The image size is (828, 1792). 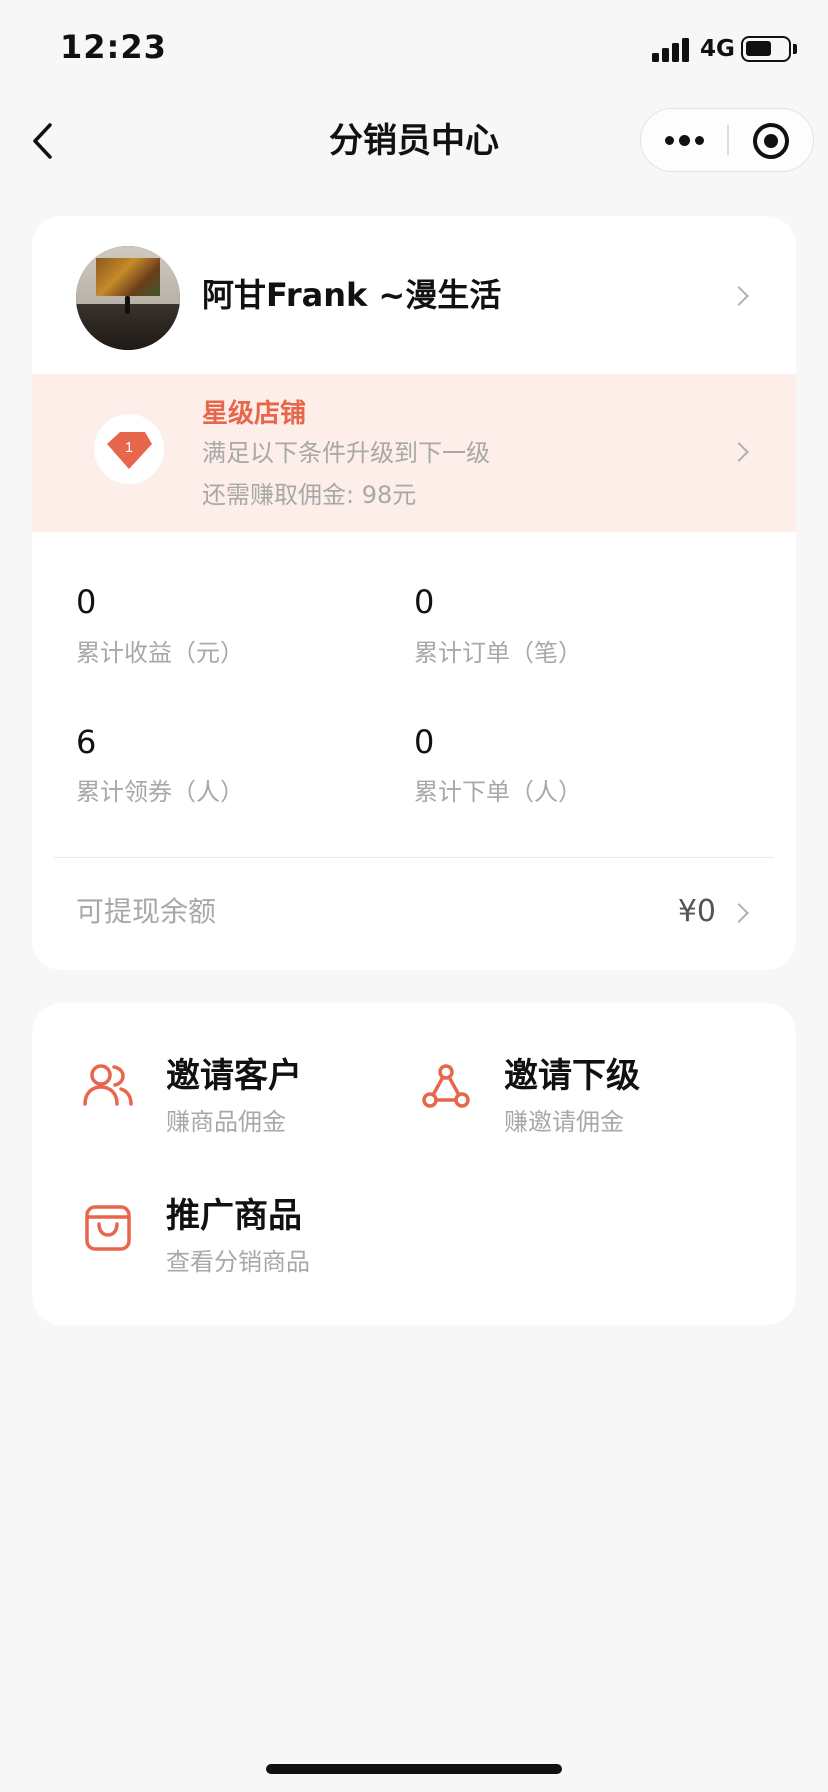 I want to click on stat-label-coupons: 累计领券（人）, so click(x=160, y=792).